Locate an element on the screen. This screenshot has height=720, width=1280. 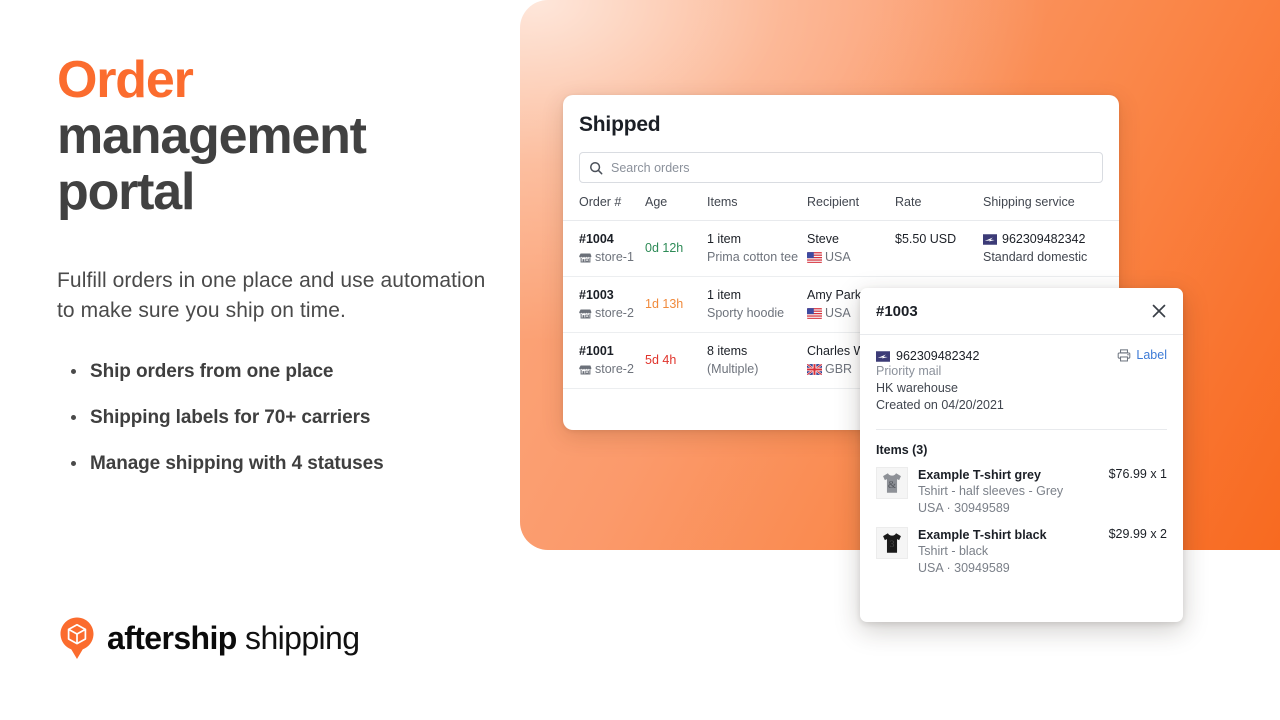
item-thumbnail: 3 is located at coordinates (892, 543).